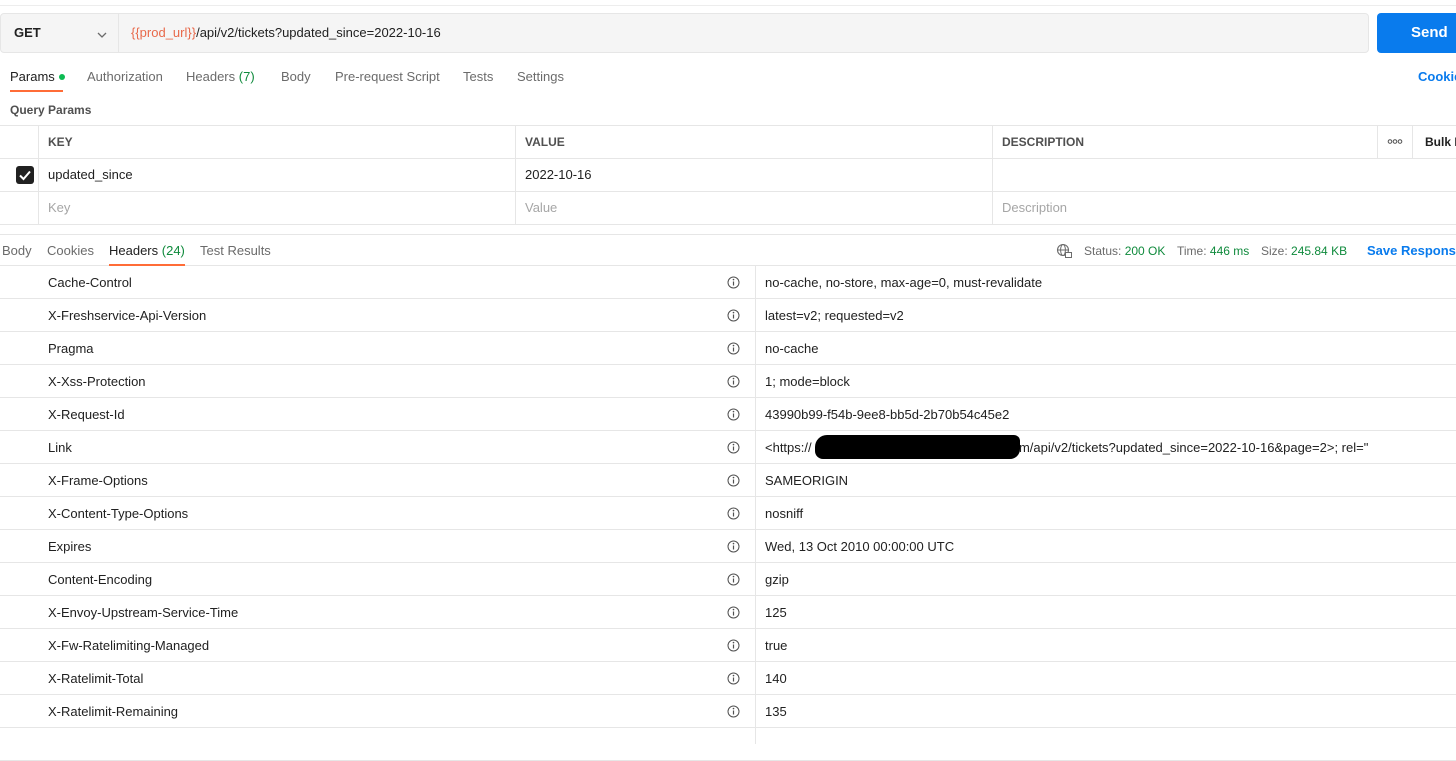 The height and width of the screenshot is (761, 1456). What do you see at coordinates (728, 744) in the screenshot?
I see `table-row` at bounding box center [728, 744].